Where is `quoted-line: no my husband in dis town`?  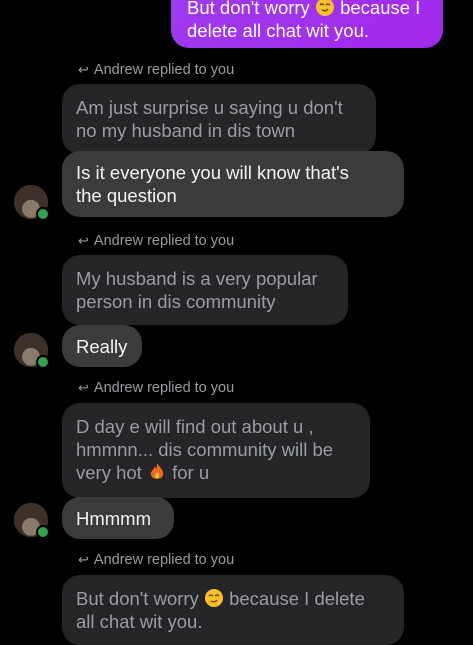
quoted-line: no my husband in dis town is located at coordinates (186, 130).